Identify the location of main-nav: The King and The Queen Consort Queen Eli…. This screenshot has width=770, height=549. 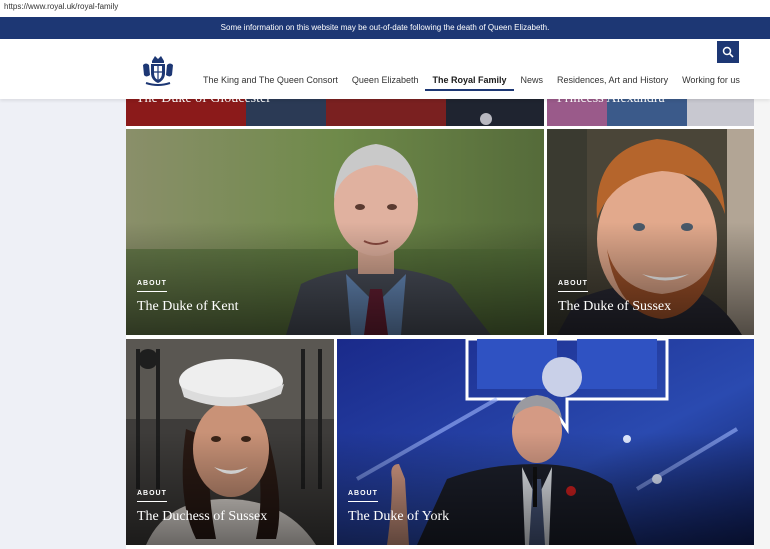
(471, 79).